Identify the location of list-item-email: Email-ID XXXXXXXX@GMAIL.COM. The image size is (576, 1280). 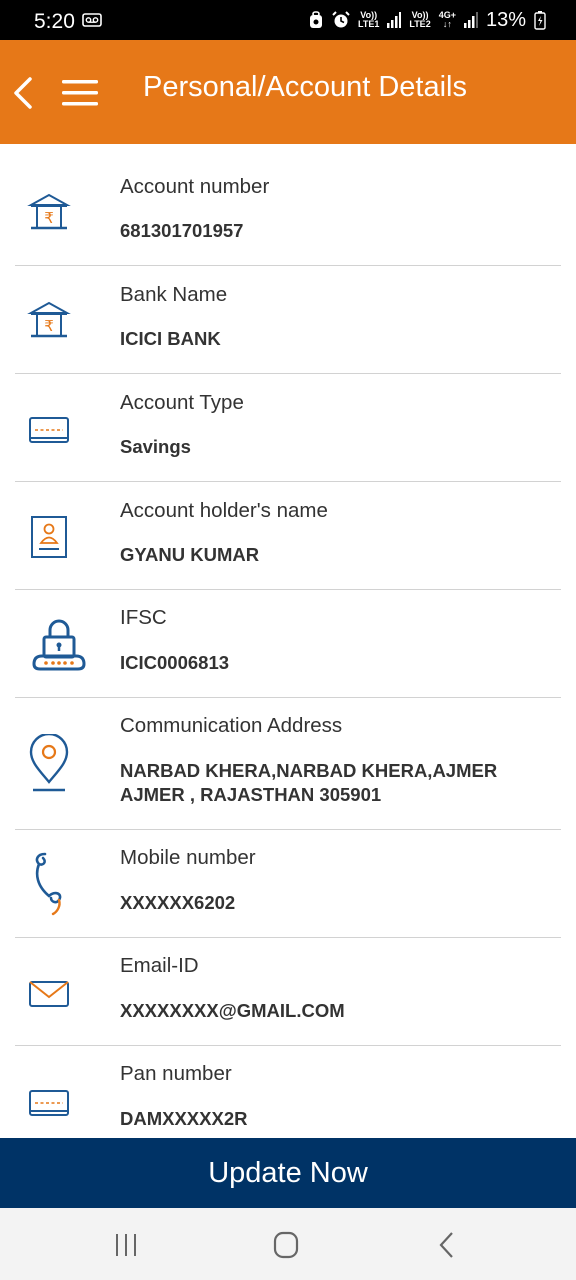
(288, 992).